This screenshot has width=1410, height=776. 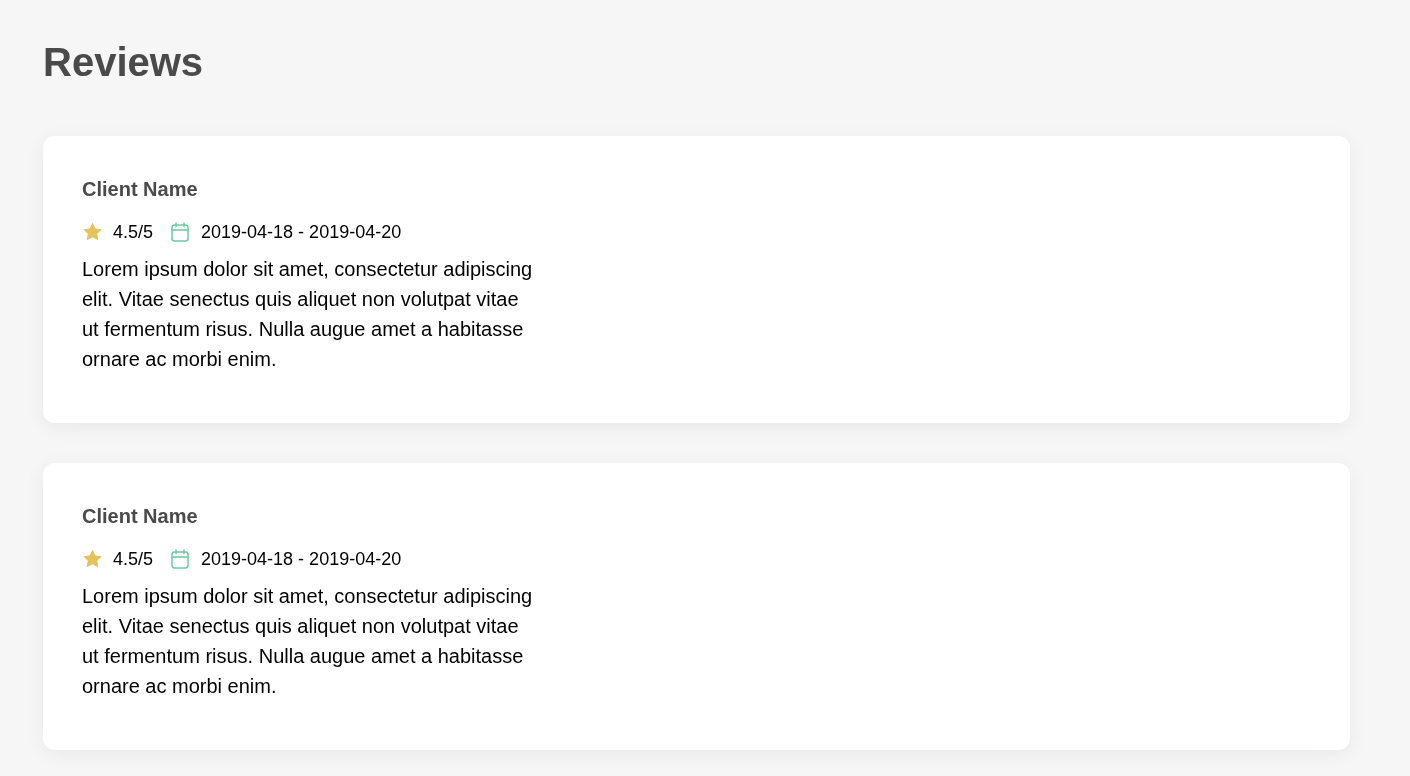 I want to click on page-title: Reviews, so click(x=123, y=62).